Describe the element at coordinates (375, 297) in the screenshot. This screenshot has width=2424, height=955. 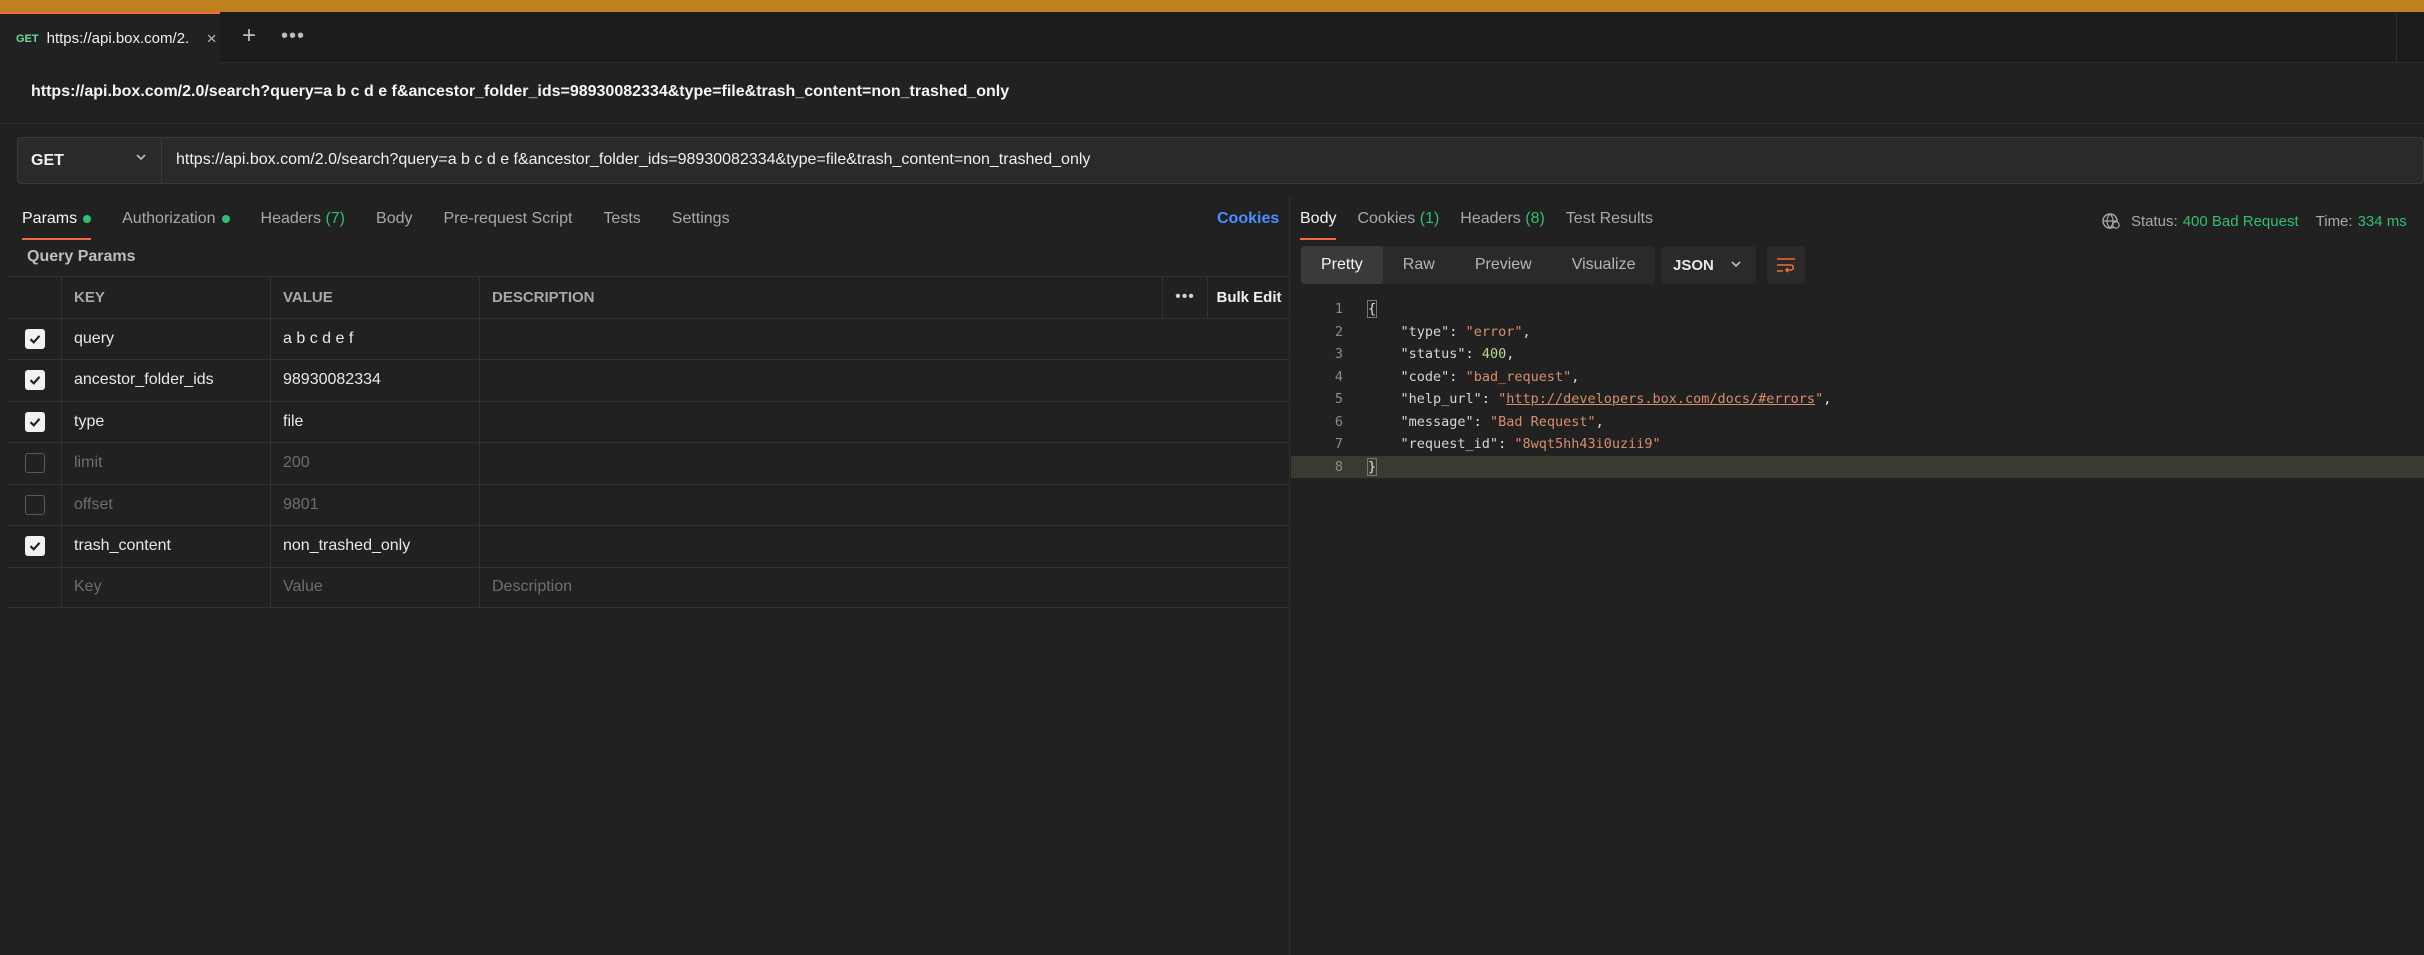
I see `column-header-value: VALUE` at that location.